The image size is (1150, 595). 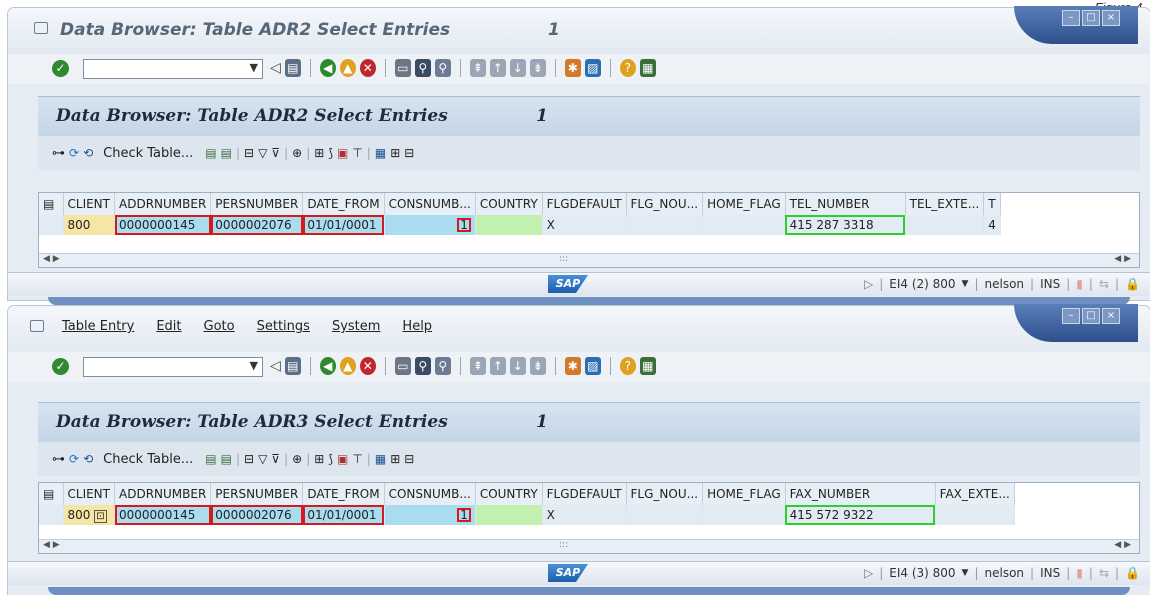 What do you see at coordinates (343, 515) in the screenshot?
I see `cell-date-from: 01/01/0001` at bounding box center [343, 515].